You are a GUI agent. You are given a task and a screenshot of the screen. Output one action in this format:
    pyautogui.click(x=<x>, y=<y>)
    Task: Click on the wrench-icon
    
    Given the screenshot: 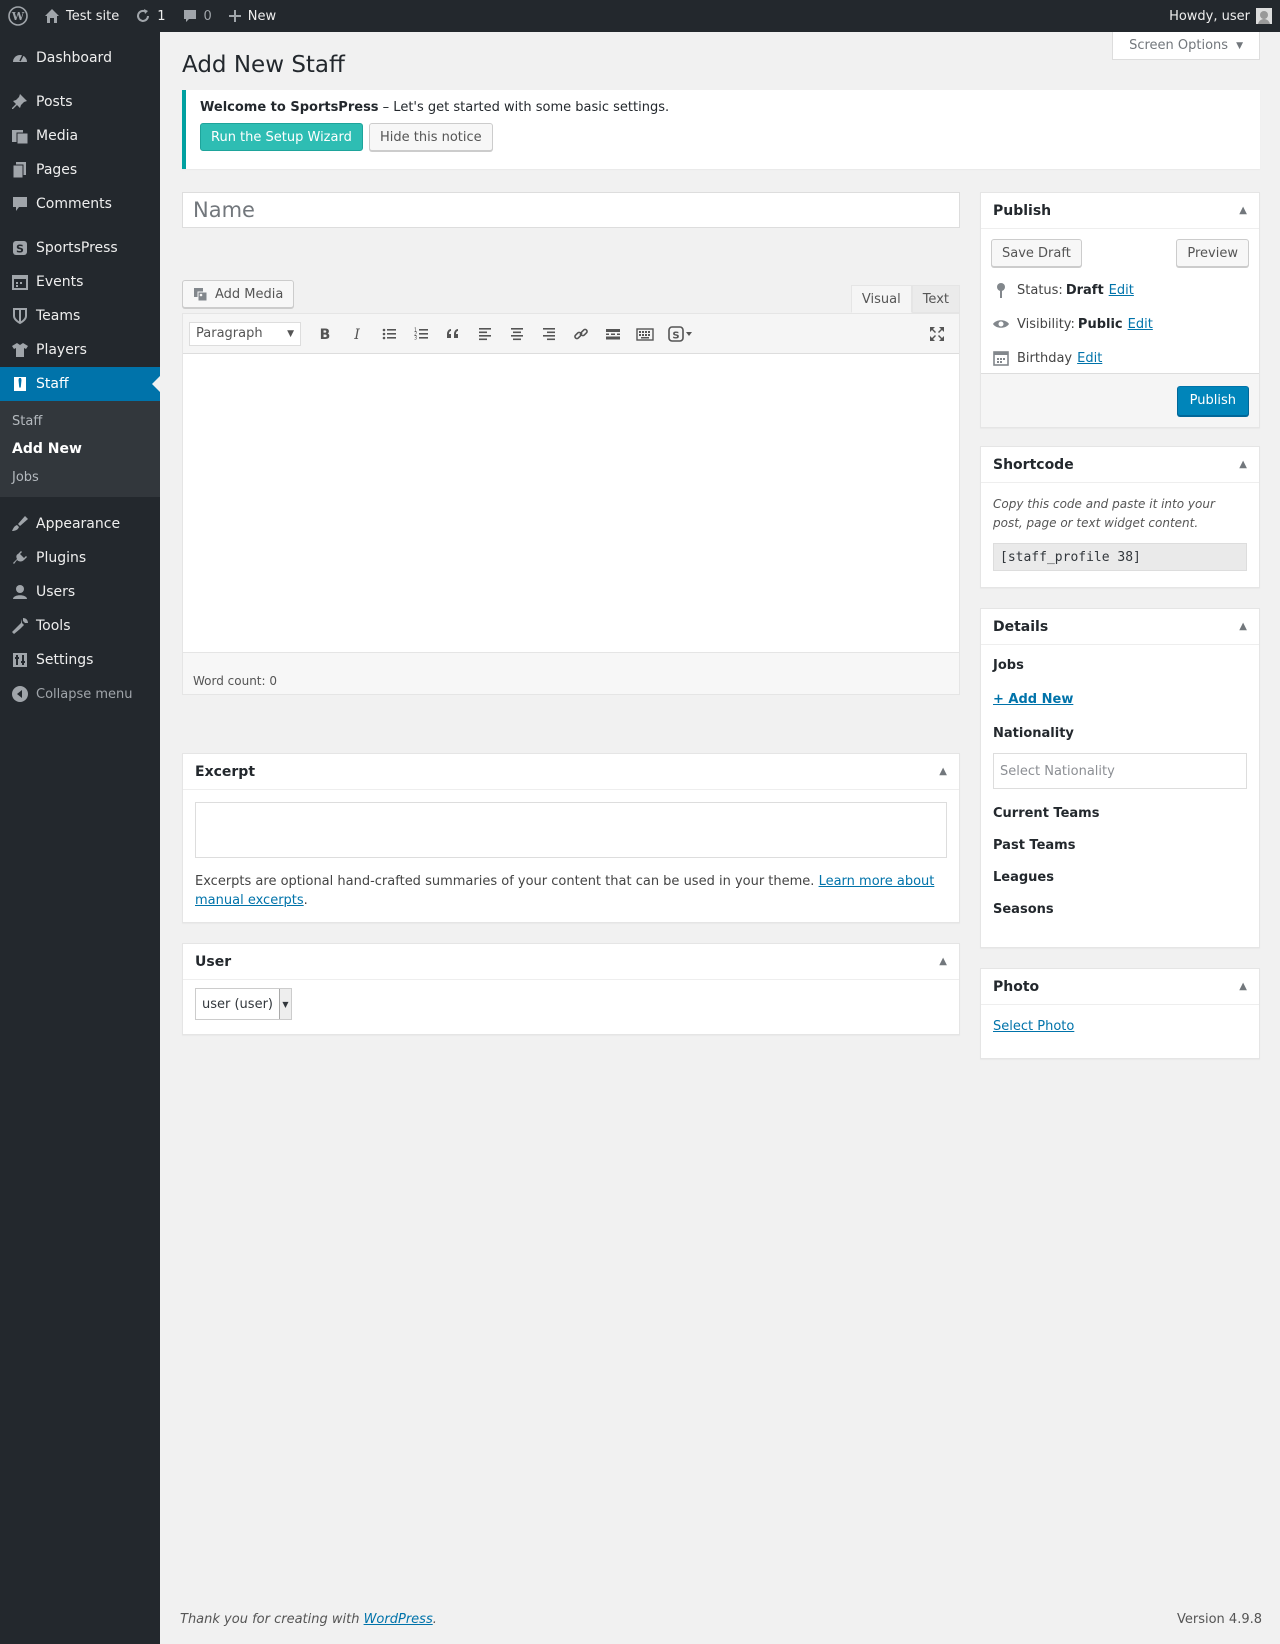 What is the action you would take?
    pyautogui.click(x=20, y=626)
    